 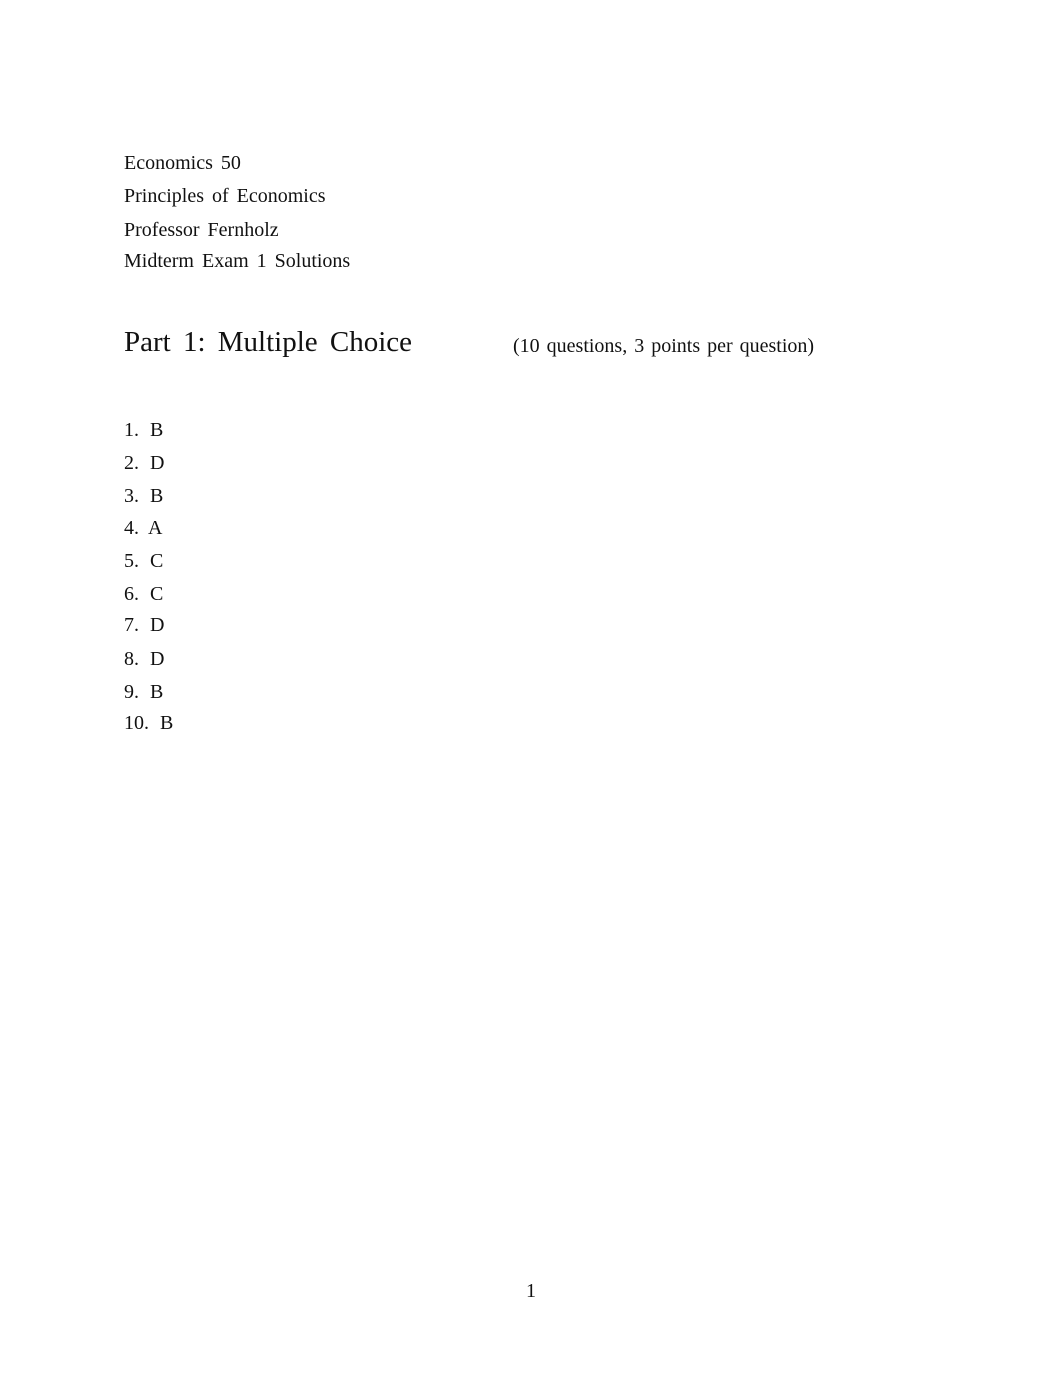 I want to click on section-scoring-note: (10 questions, 3 points per question), so click(x=664, y=346).